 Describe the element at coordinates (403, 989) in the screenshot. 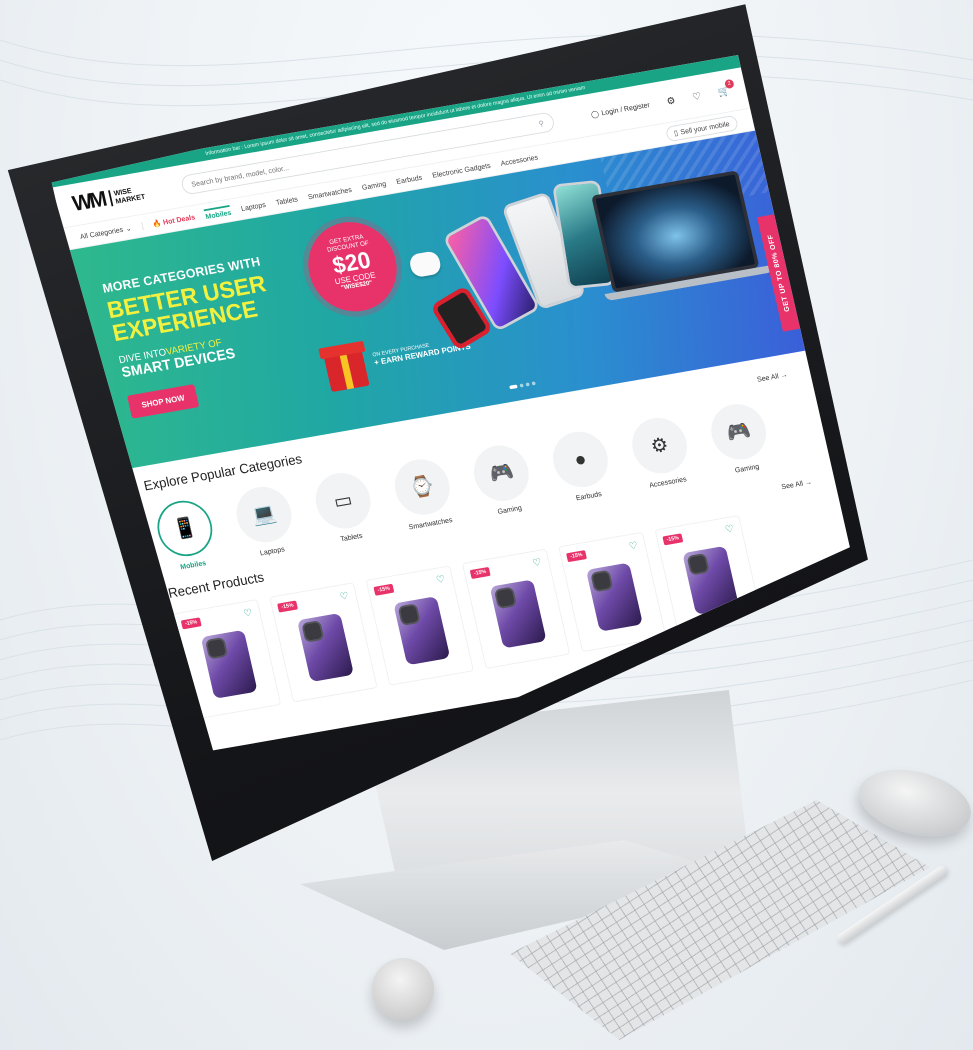

I see `surface-dial` at that location.